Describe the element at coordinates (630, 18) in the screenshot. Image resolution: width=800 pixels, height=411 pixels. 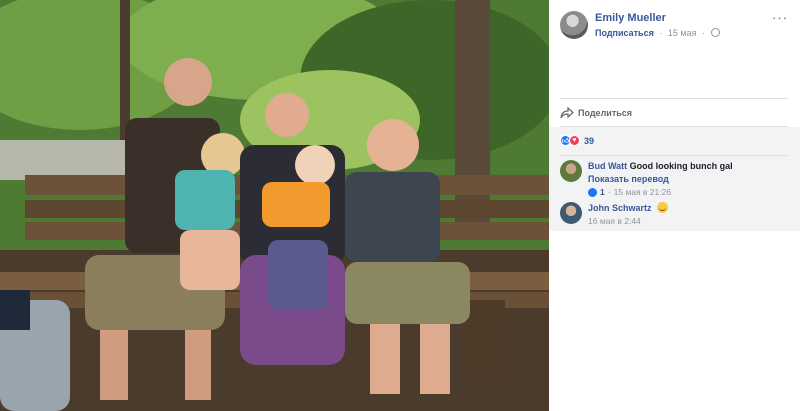
I see `author-name: Emily Mueller` at that location.